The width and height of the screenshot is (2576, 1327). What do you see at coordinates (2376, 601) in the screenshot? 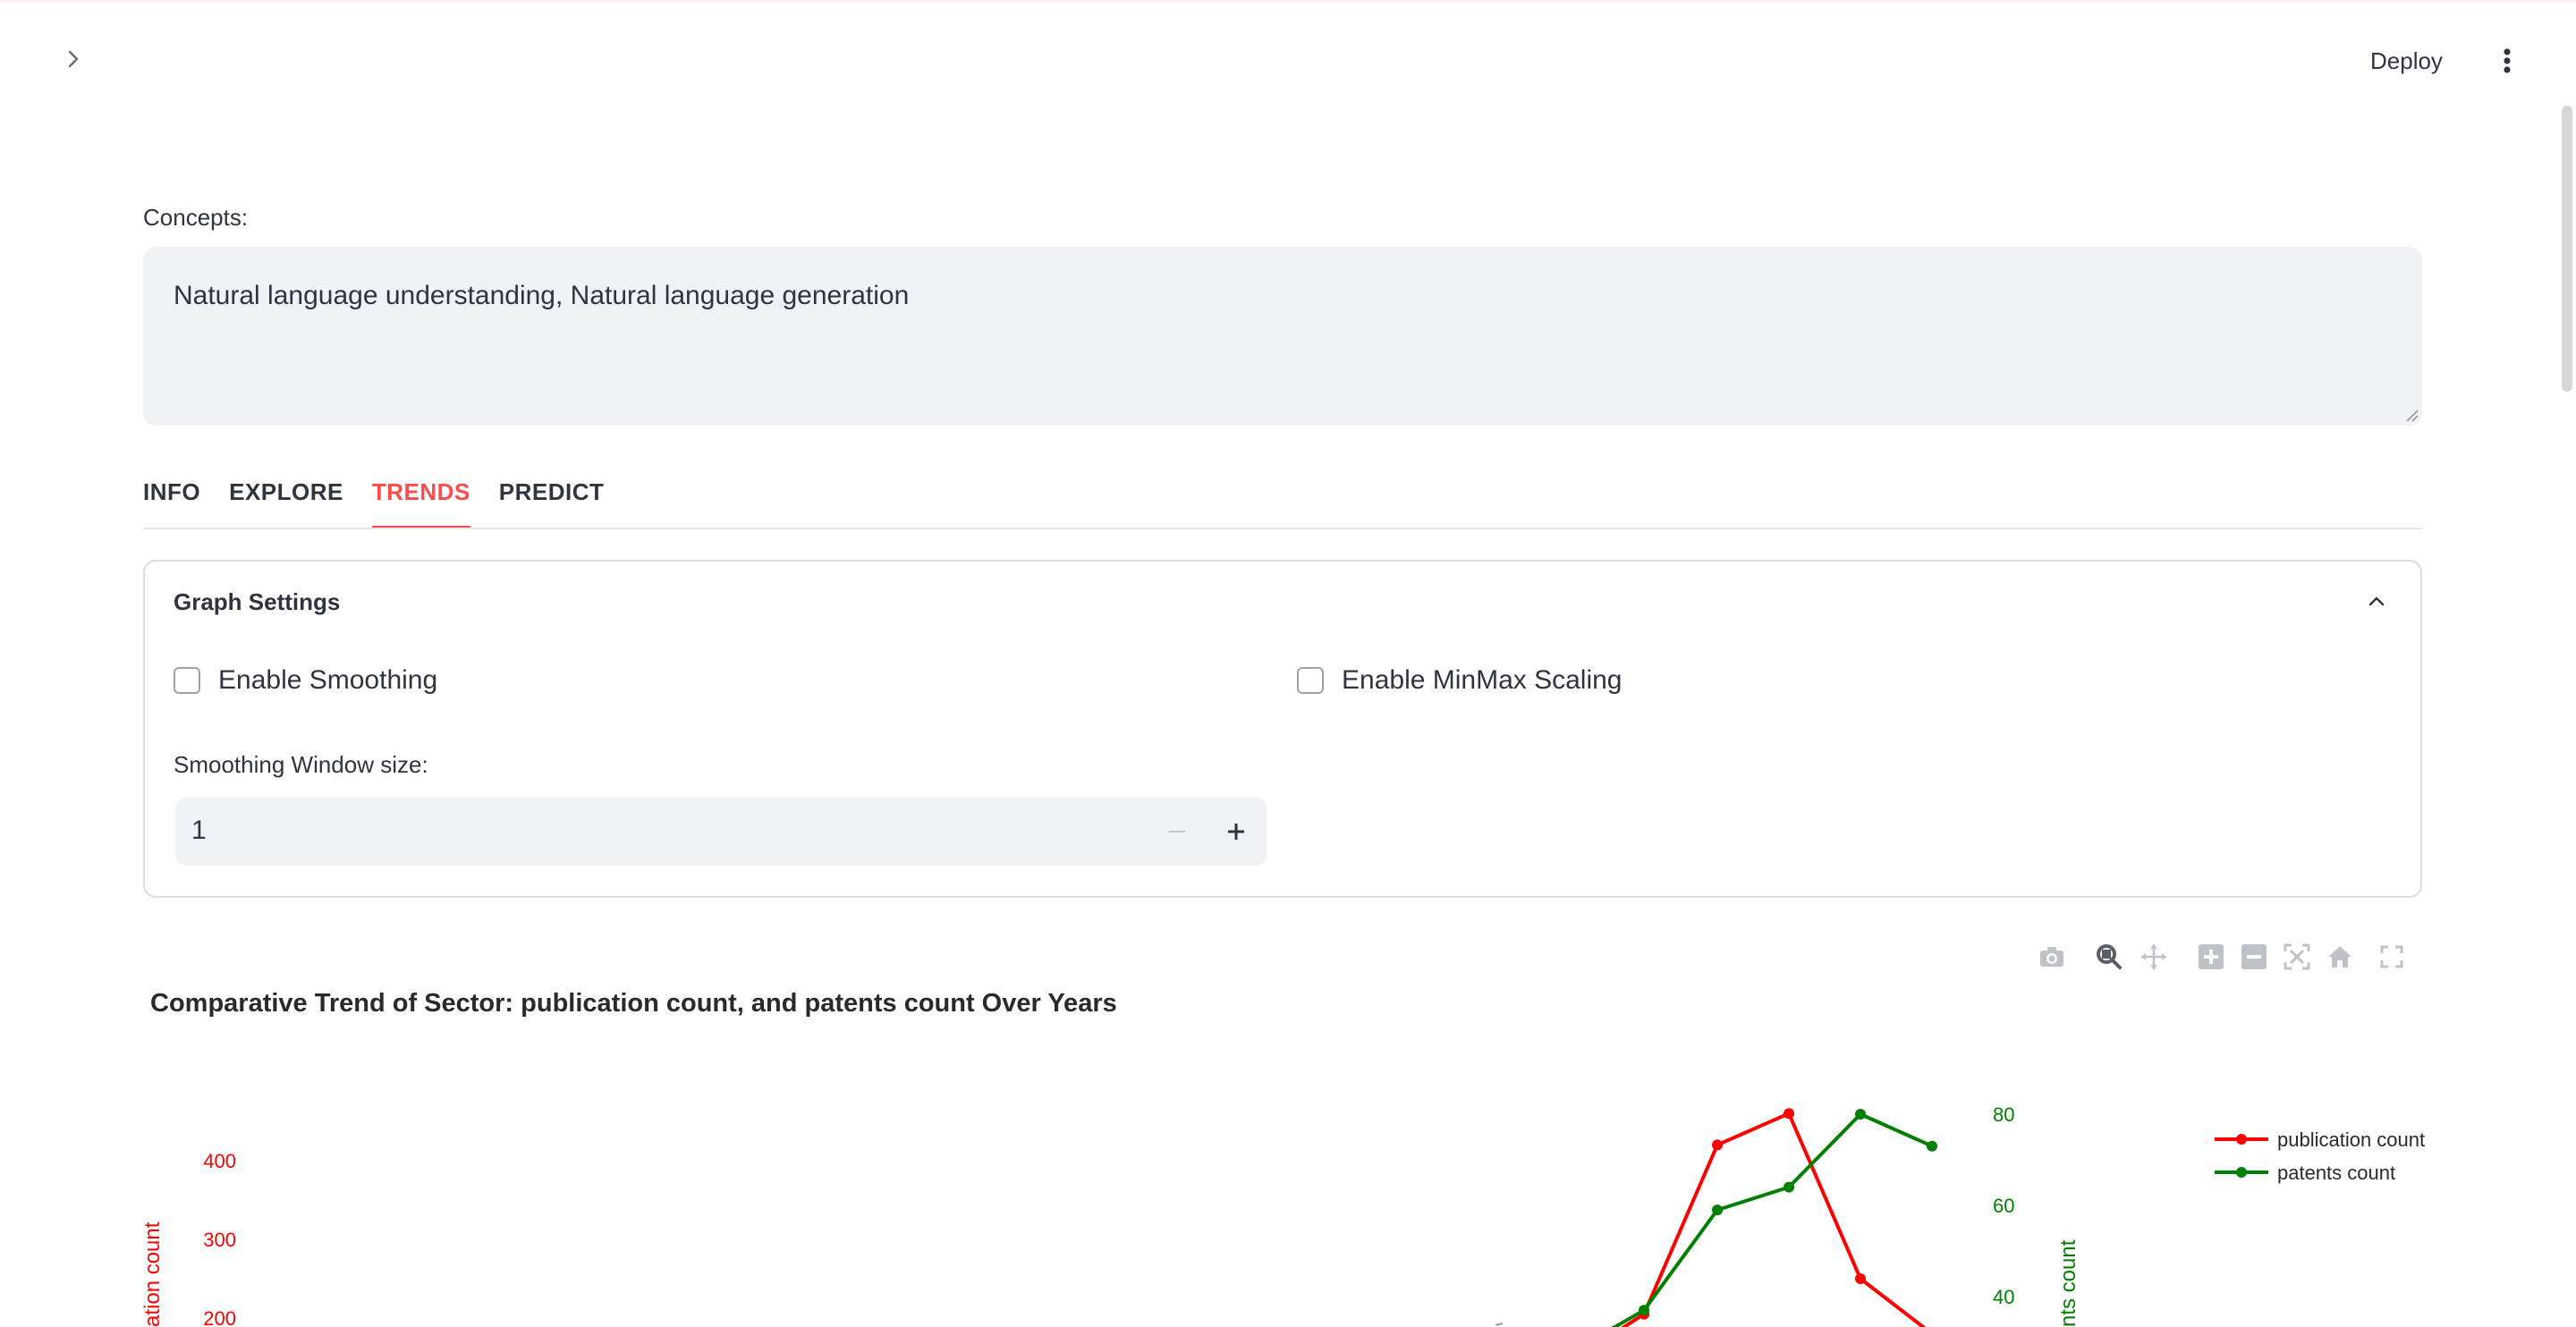
I see `chevron-up-icon` at bounding box center [2376, 601].